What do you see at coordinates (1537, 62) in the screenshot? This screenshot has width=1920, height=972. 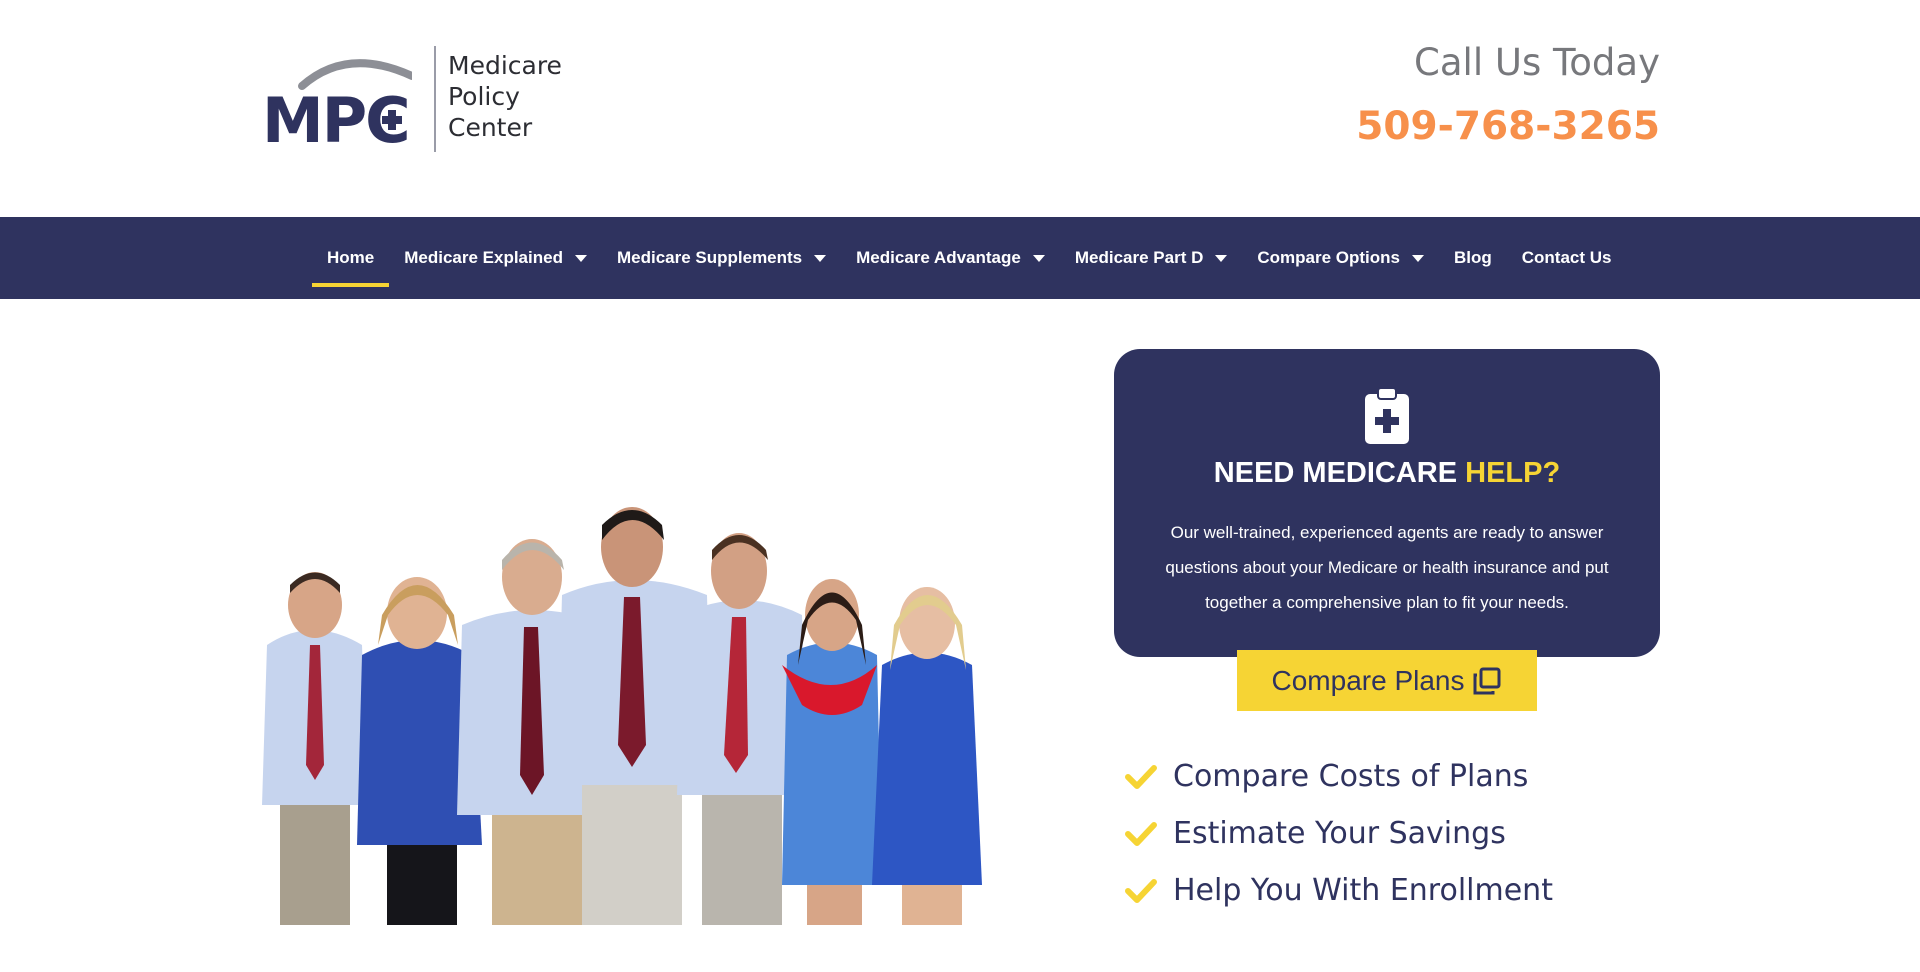 I see `call-title: Call Us Today` at bounding box center [1537, 62].